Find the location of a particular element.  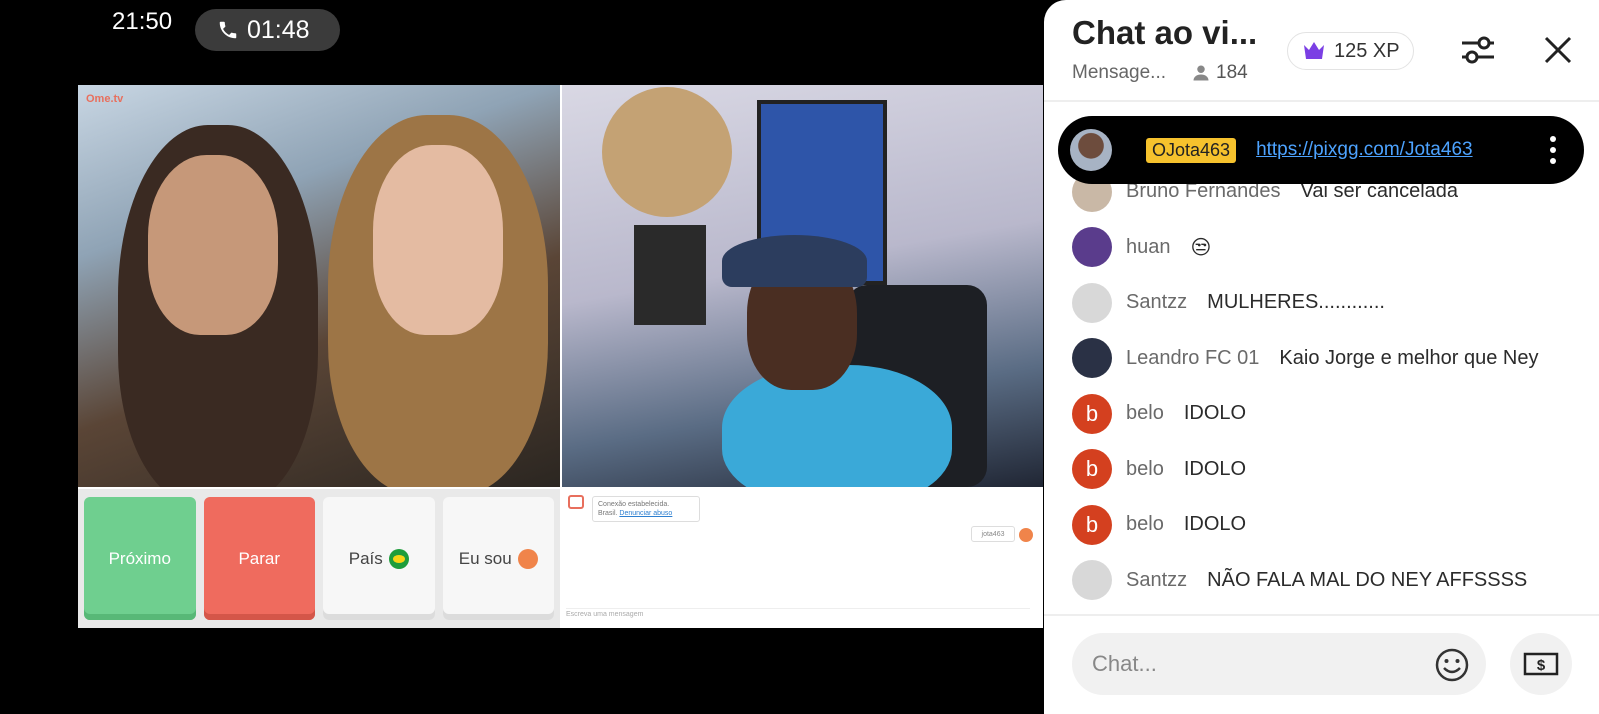

gender-button: Eu sou is located at coordinates (498, 558).